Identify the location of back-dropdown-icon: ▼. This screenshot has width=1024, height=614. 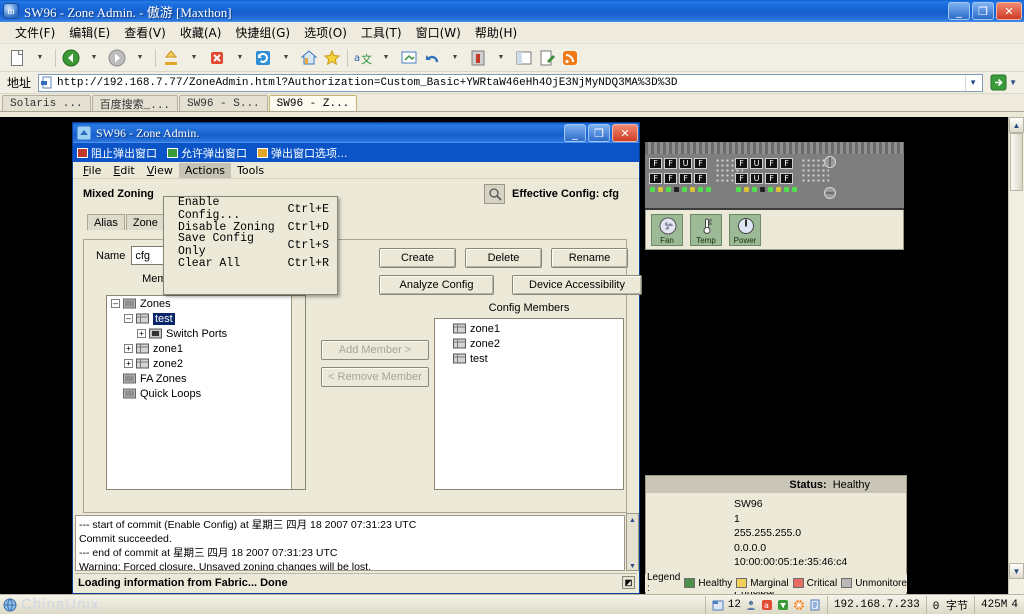
(94, 58).